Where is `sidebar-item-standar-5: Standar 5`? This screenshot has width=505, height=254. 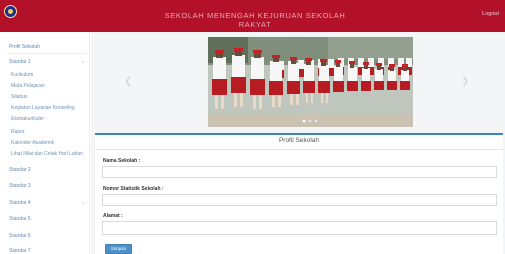
sidebar-item-standar-5: Standar 5 is located at coordinates (20, 219).